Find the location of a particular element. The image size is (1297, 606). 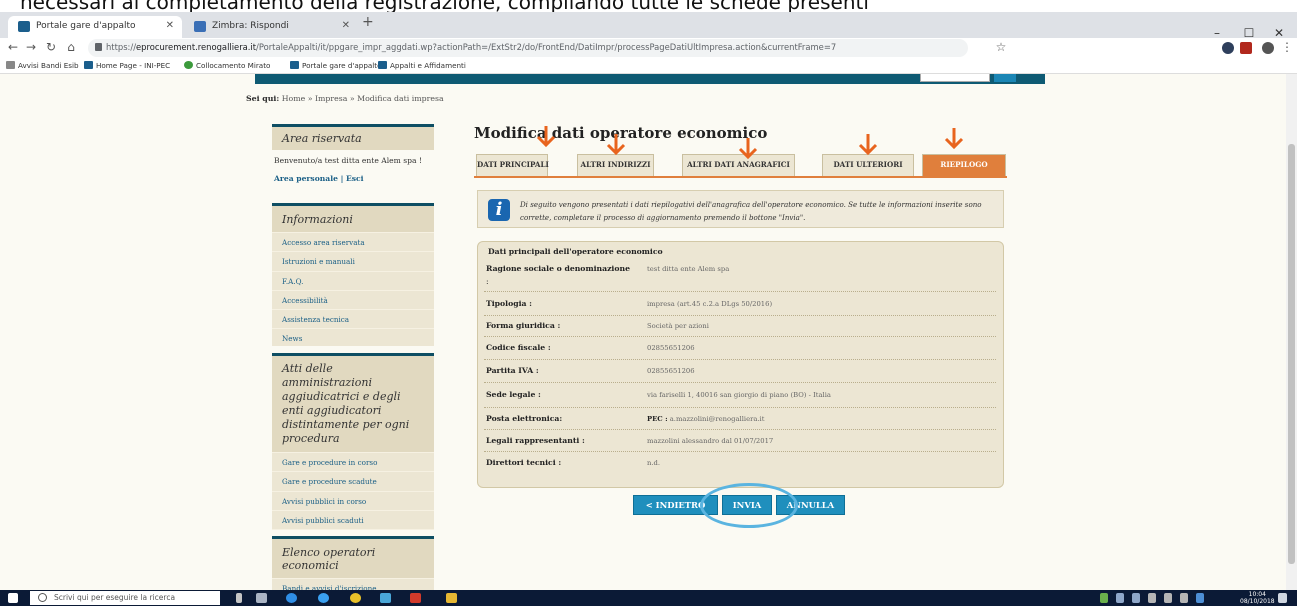

row-label: Tipologia : is located at coordinates (509, 303).